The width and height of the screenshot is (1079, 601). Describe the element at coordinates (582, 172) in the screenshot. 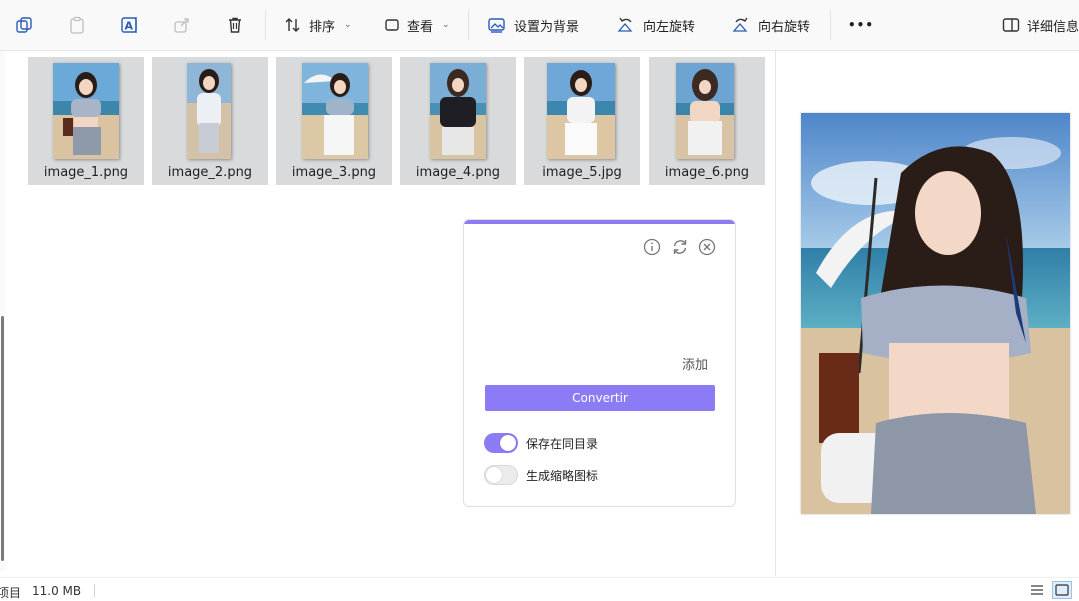

I see `file-name: image_5.jpg` at that location.